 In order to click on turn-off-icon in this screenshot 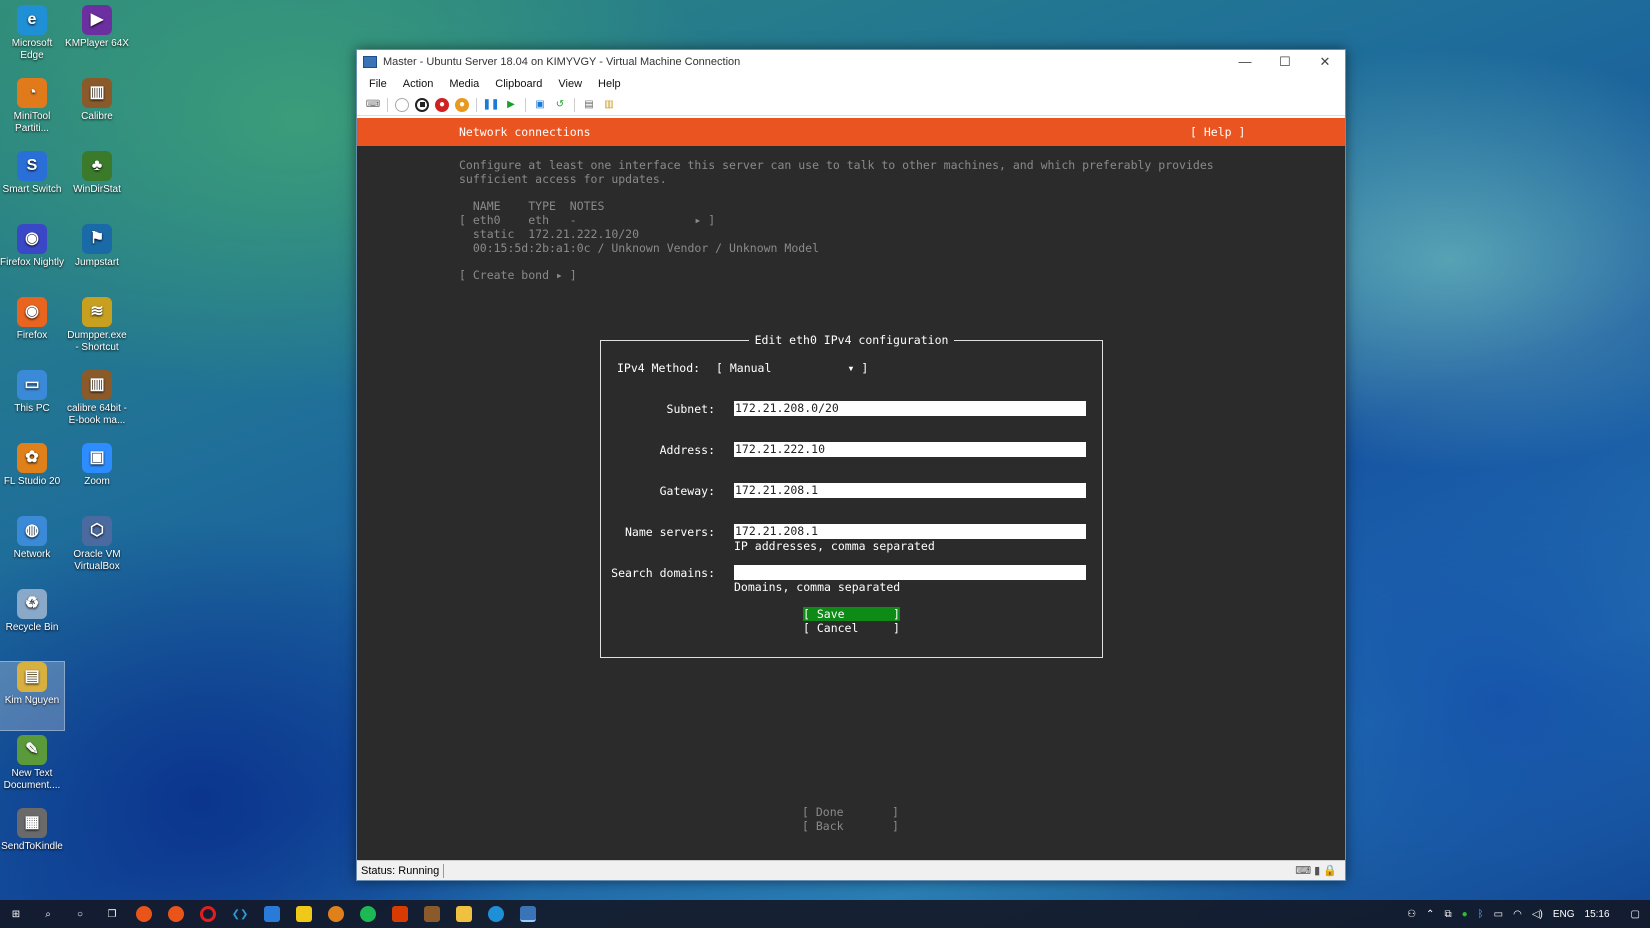, I will do `click(422, 104)`.